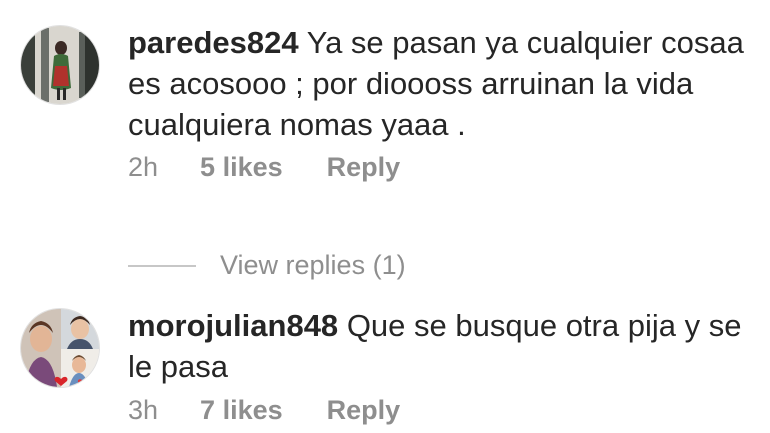 This screenshot has width=770, height=433. What do you see at coordinates (143, 167) in the screenshot?
I see `comment-timestamp: 2h` at bounding box center [143, 167].